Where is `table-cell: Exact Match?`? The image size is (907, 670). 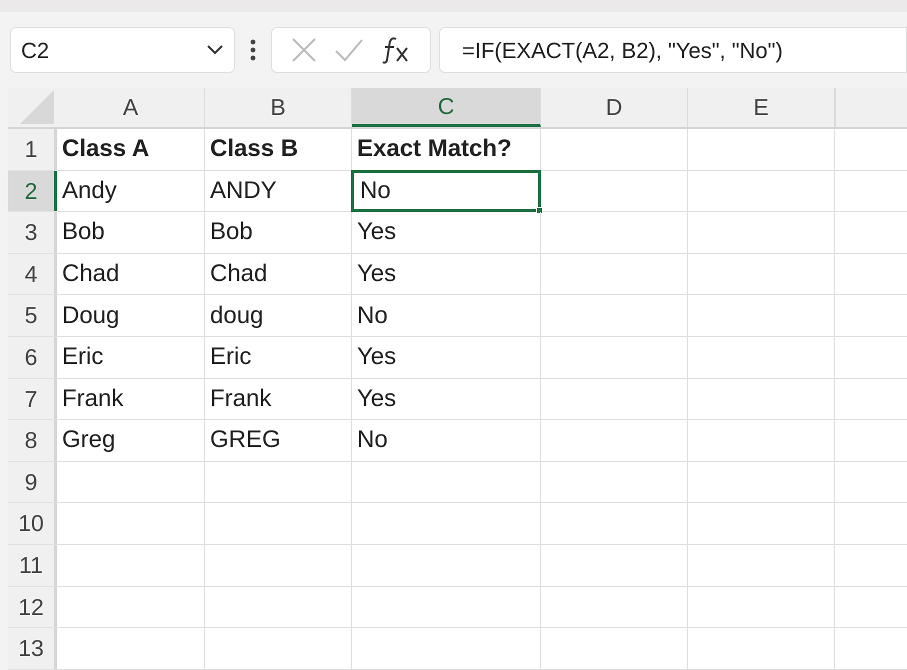
table-cell: Exact Match? is located at coordinates (446, 149).